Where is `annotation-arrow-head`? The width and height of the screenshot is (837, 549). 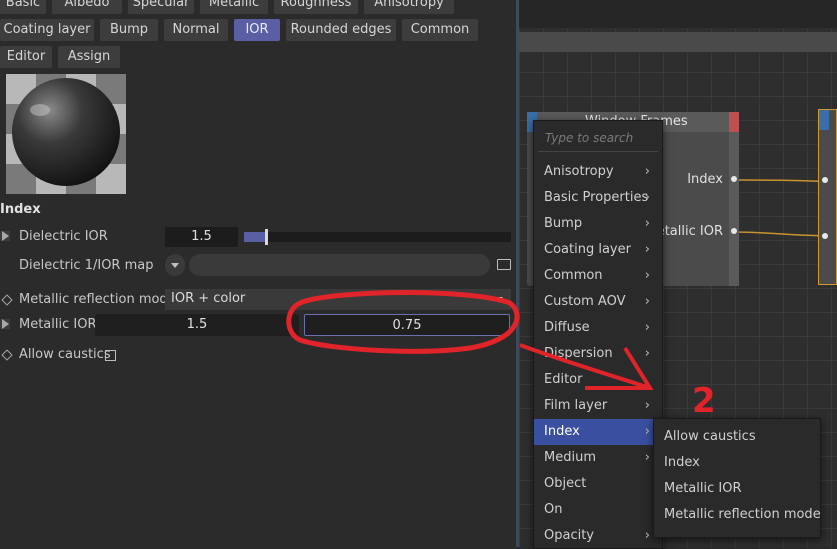
annotation-arrow-head is located at coordinates (619, 368).